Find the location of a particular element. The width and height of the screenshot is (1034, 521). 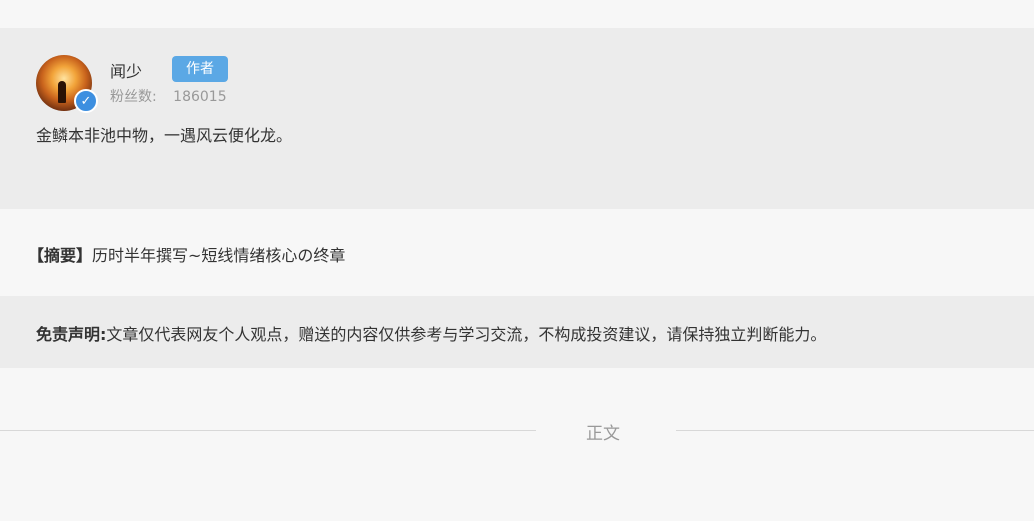

author-tag-badge: 作者 is located at coordinates (200, 69).